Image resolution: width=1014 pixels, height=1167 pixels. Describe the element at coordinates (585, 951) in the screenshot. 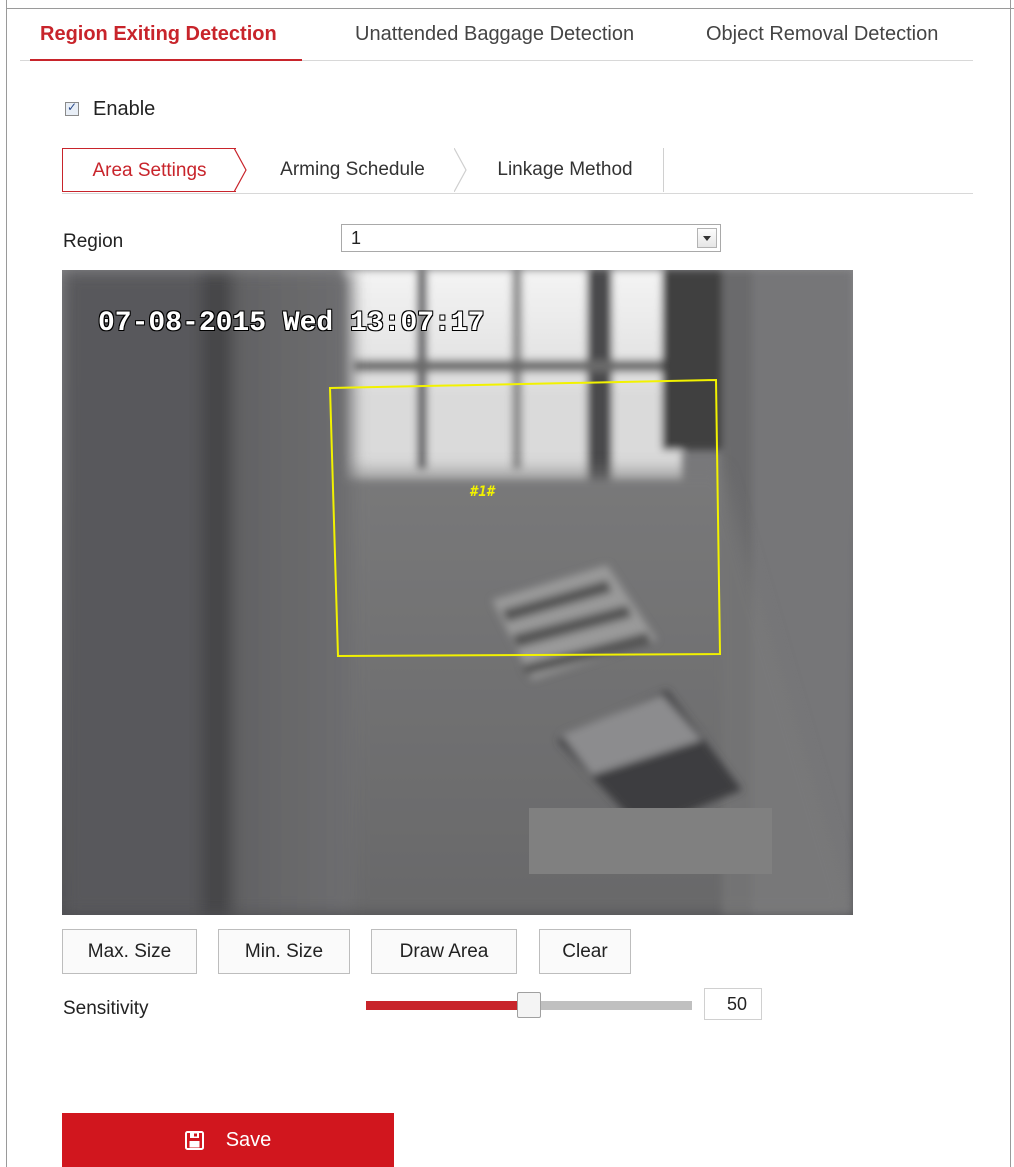

I see `clear-button: Clear` at that location.